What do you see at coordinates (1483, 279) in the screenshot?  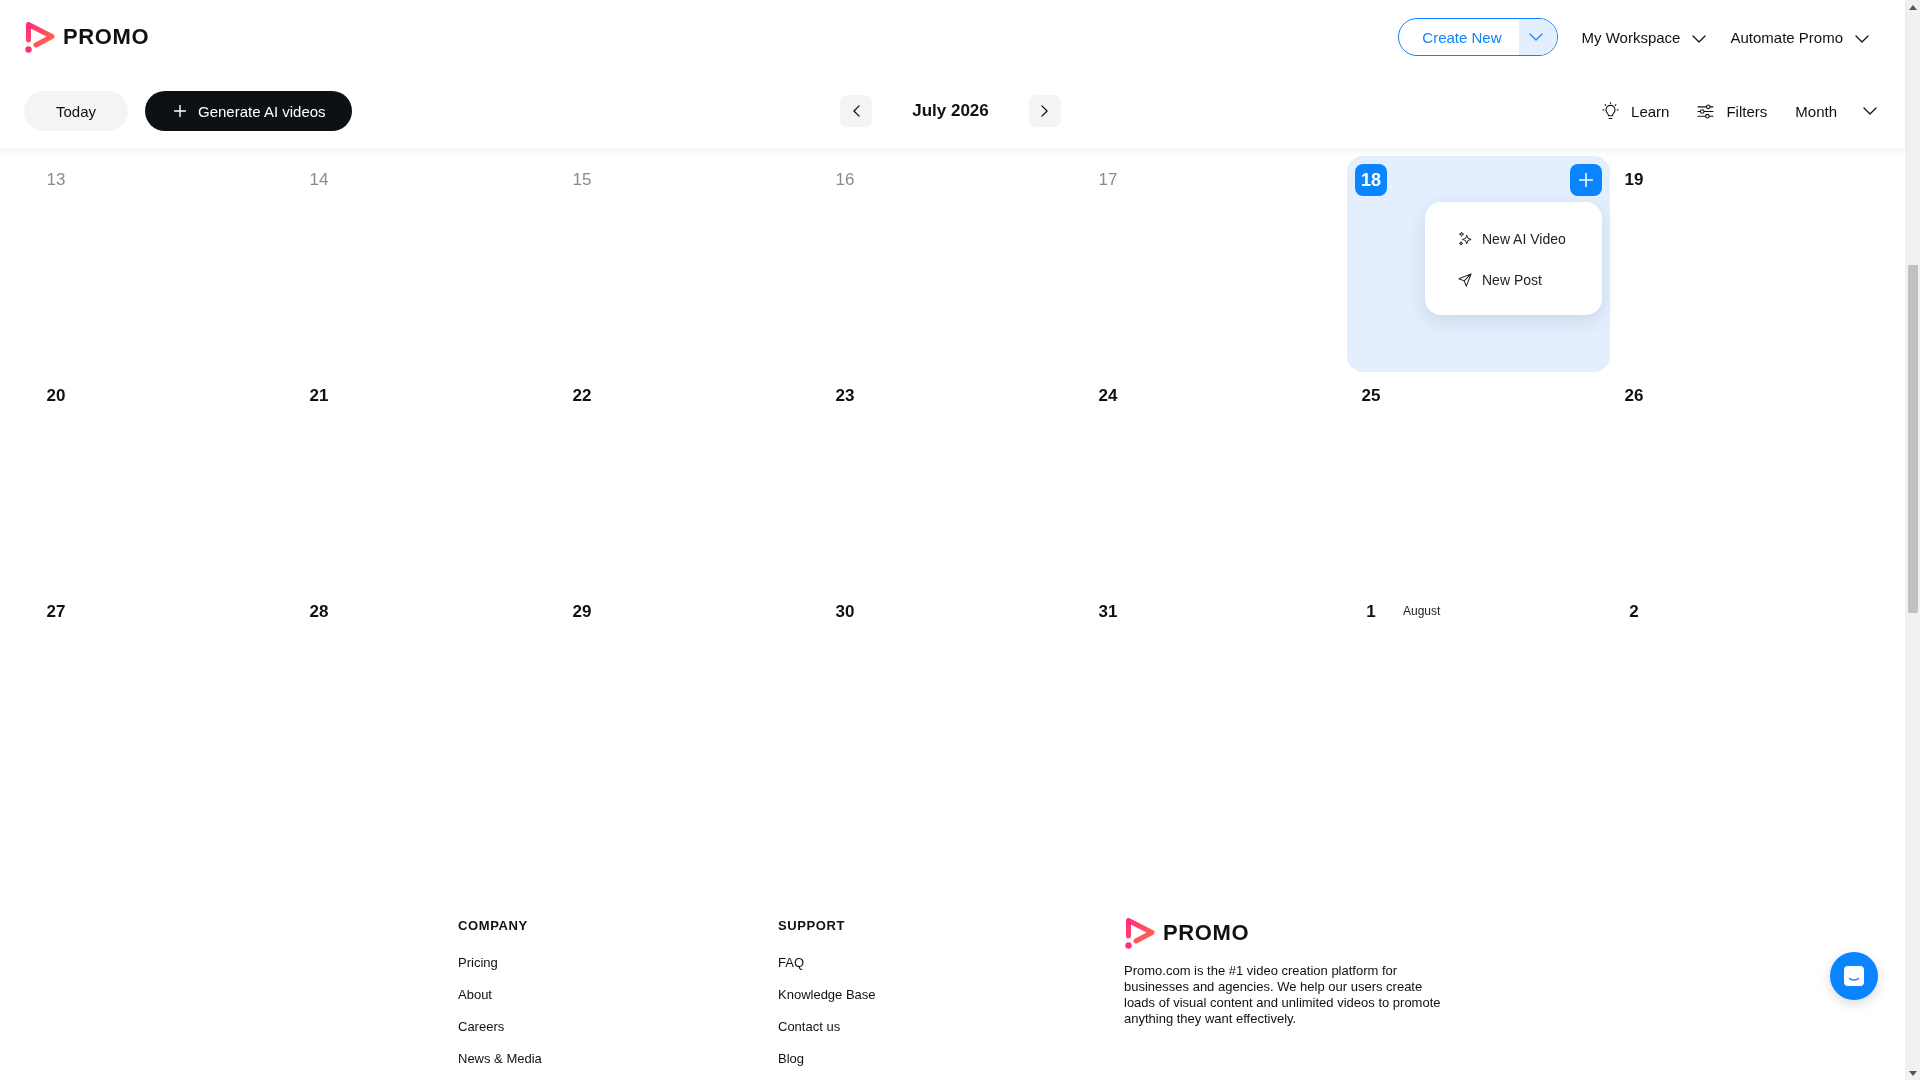 I see `menu-item: New Post` at bounding box center [1483, 279].